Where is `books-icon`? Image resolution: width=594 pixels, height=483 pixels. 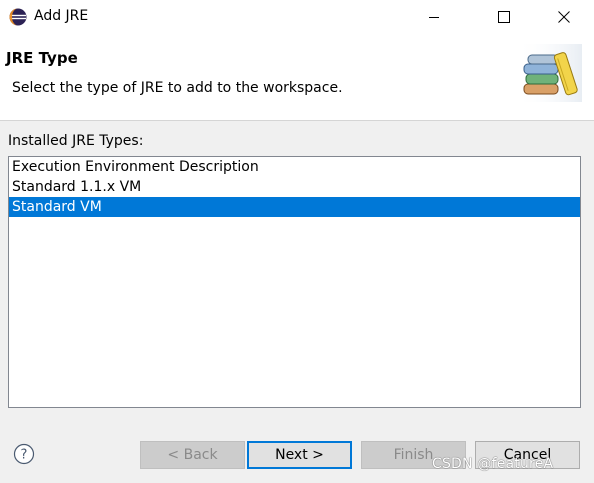
books-icon is located at coordinates (549, 73).